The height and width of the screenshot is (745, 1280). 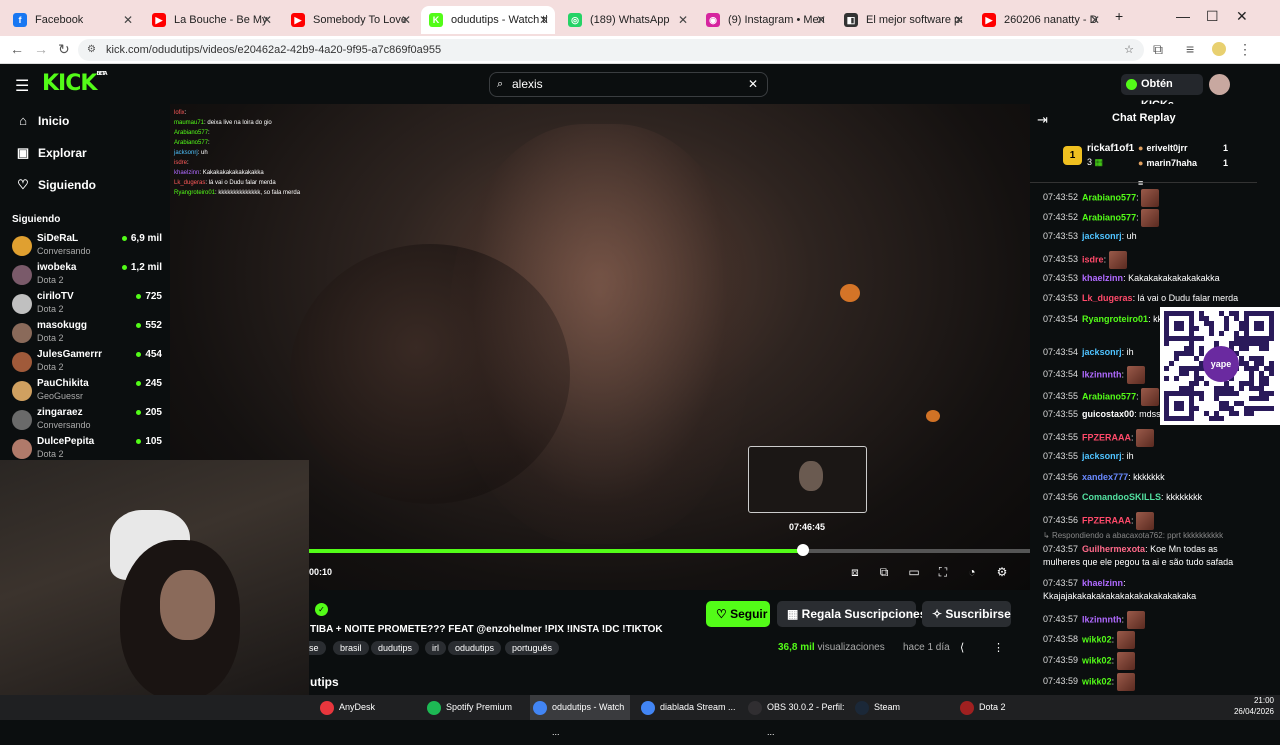 I want to click on fullscreen-icon: ⛶, so click(x=943, y=573).